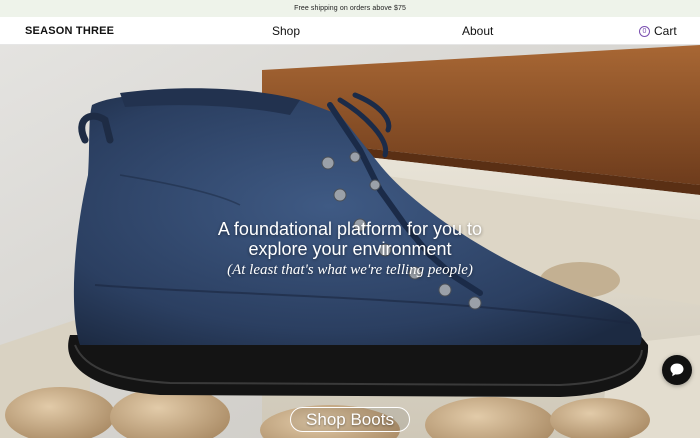  I want to click on chat-button, so click(677, 370).